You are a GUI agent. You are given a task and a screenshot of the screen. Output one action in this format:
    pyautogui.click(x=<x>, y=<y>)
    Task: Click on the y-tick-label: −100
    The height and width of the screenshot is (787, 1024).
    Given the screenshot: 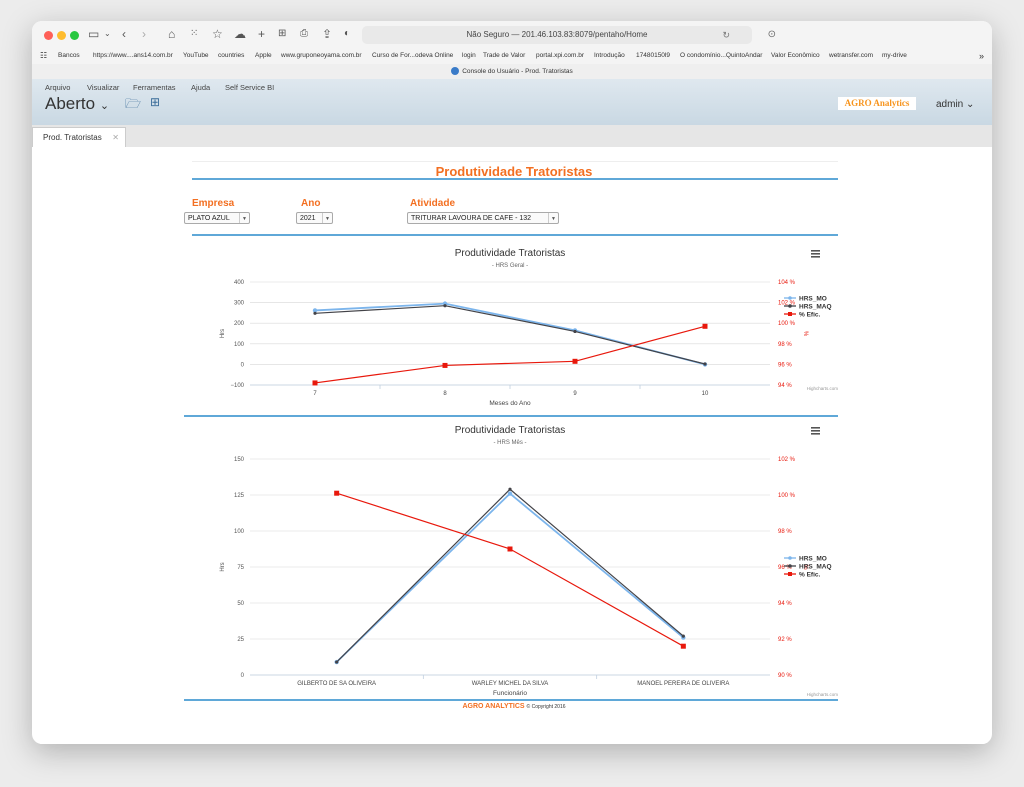 What is the action you would take?
    pyautogui.click(x=237, y=386)
    